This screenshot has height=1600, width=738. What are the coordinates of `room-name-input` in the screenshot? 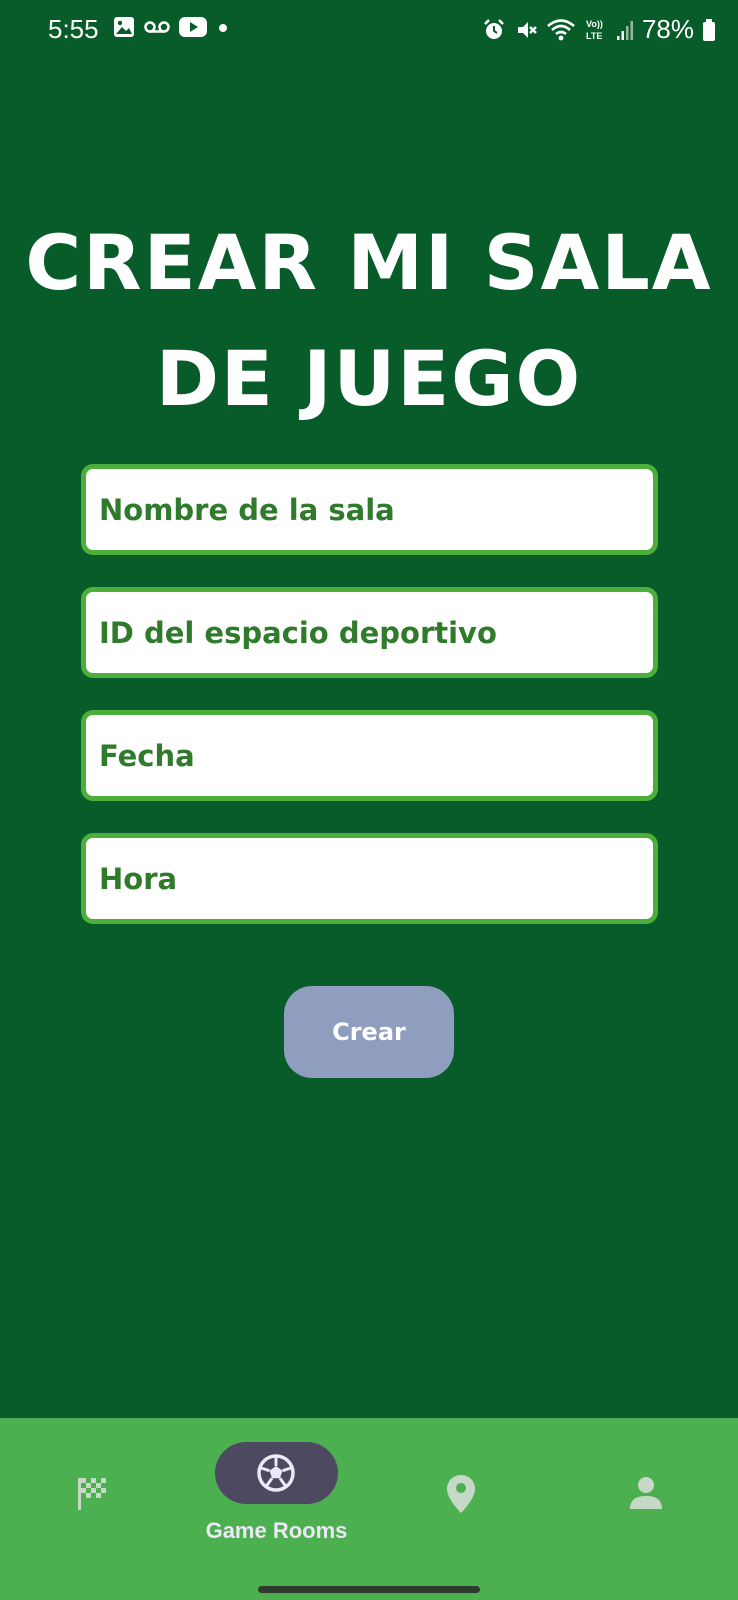 It's located at (369, 509).